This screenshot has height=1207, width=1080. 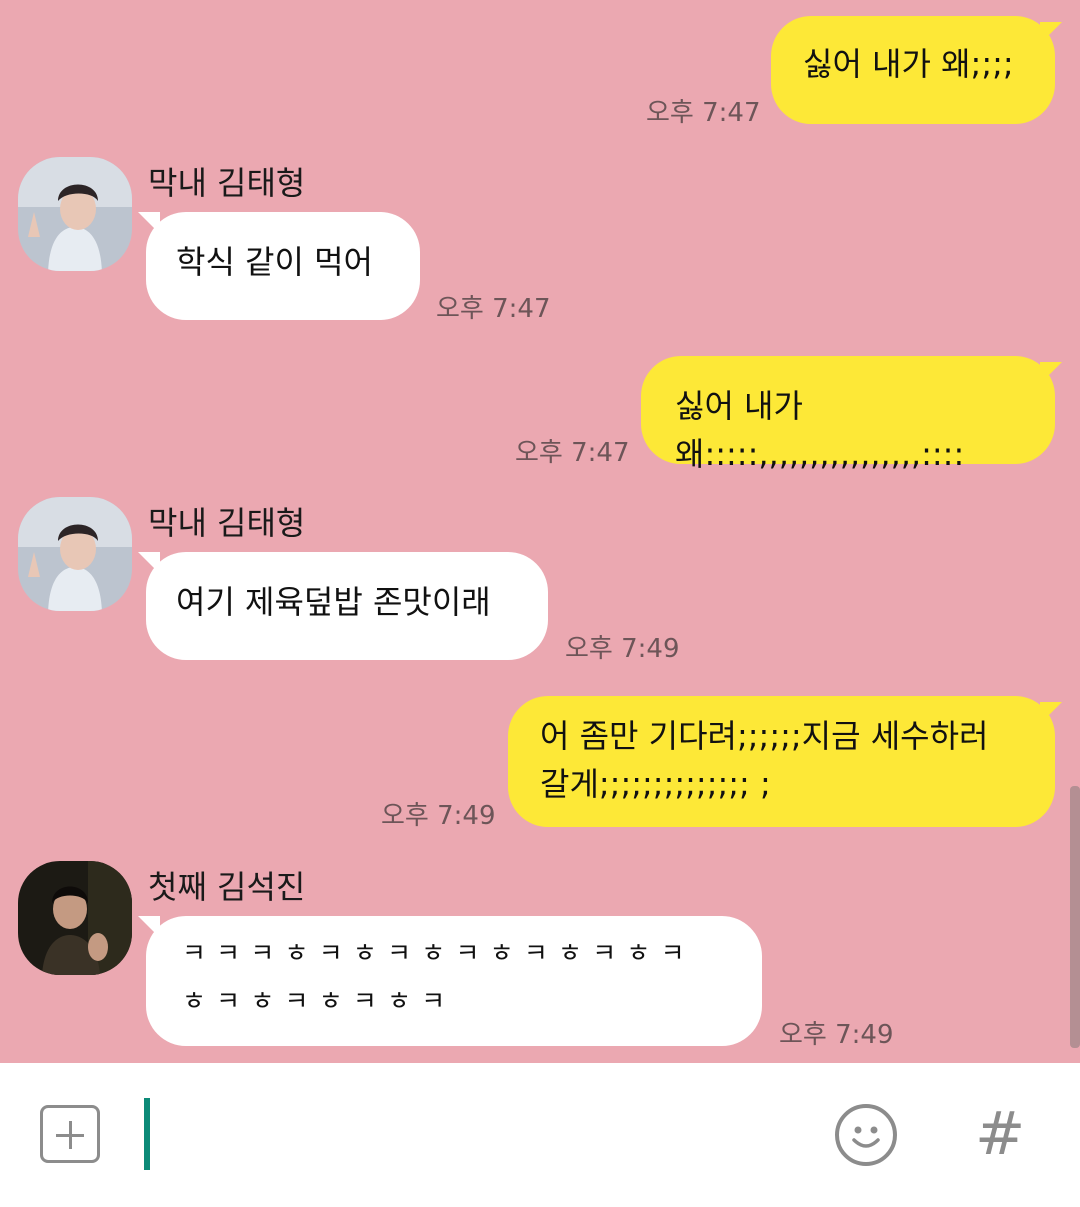 I want to click on message-text-line: 어 좀만 기다려;;;;;;지금 세수하러, so click(x=764, y=736).